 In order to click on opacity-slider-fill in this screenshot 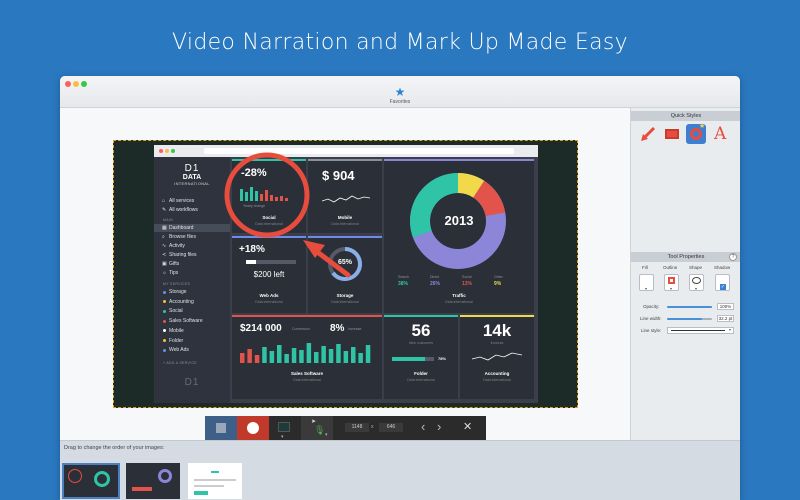, I will do `click(689, 307)`.